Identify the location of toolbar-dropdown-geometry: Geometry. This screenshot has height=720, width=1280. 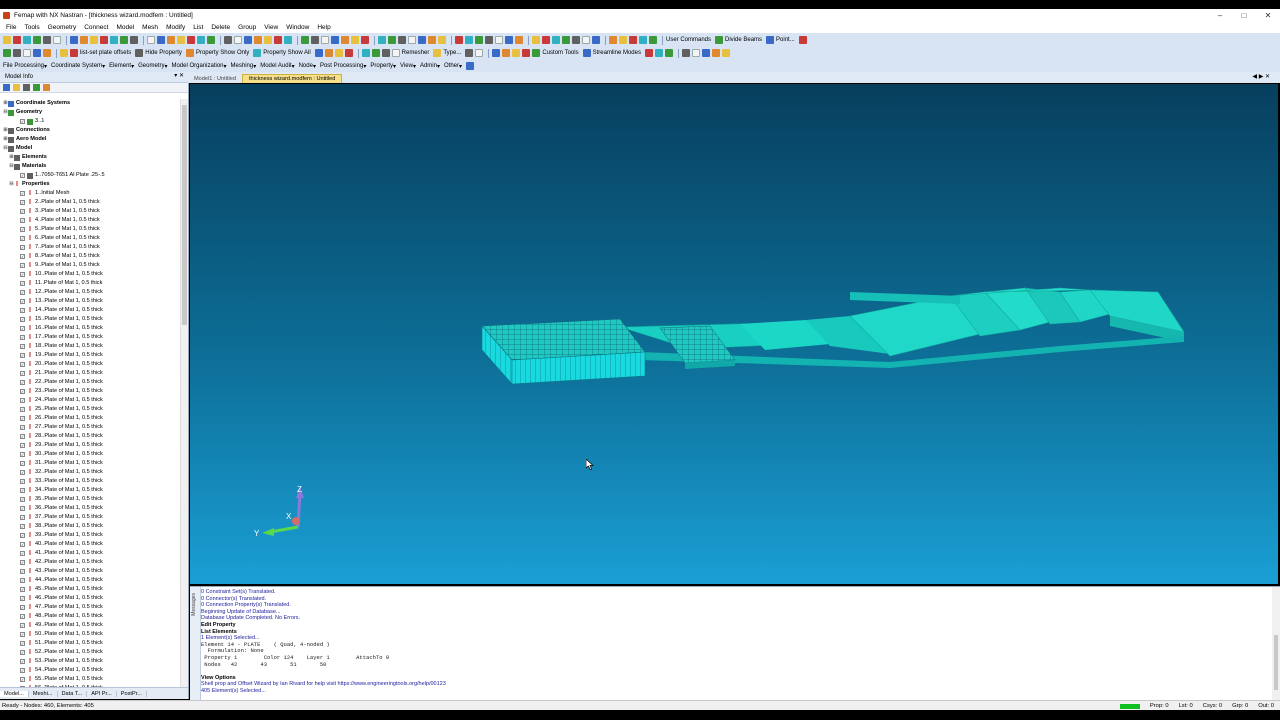
(151, 66).